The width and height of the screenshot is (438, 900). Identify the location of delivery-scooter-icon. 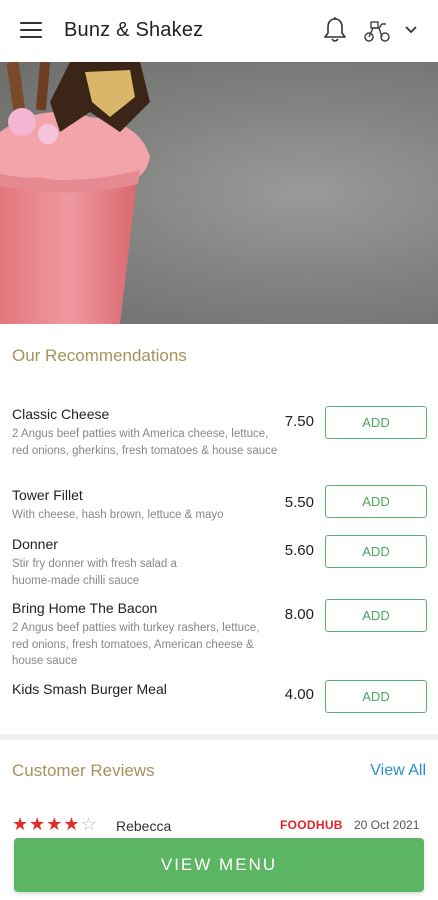
(377, 31).